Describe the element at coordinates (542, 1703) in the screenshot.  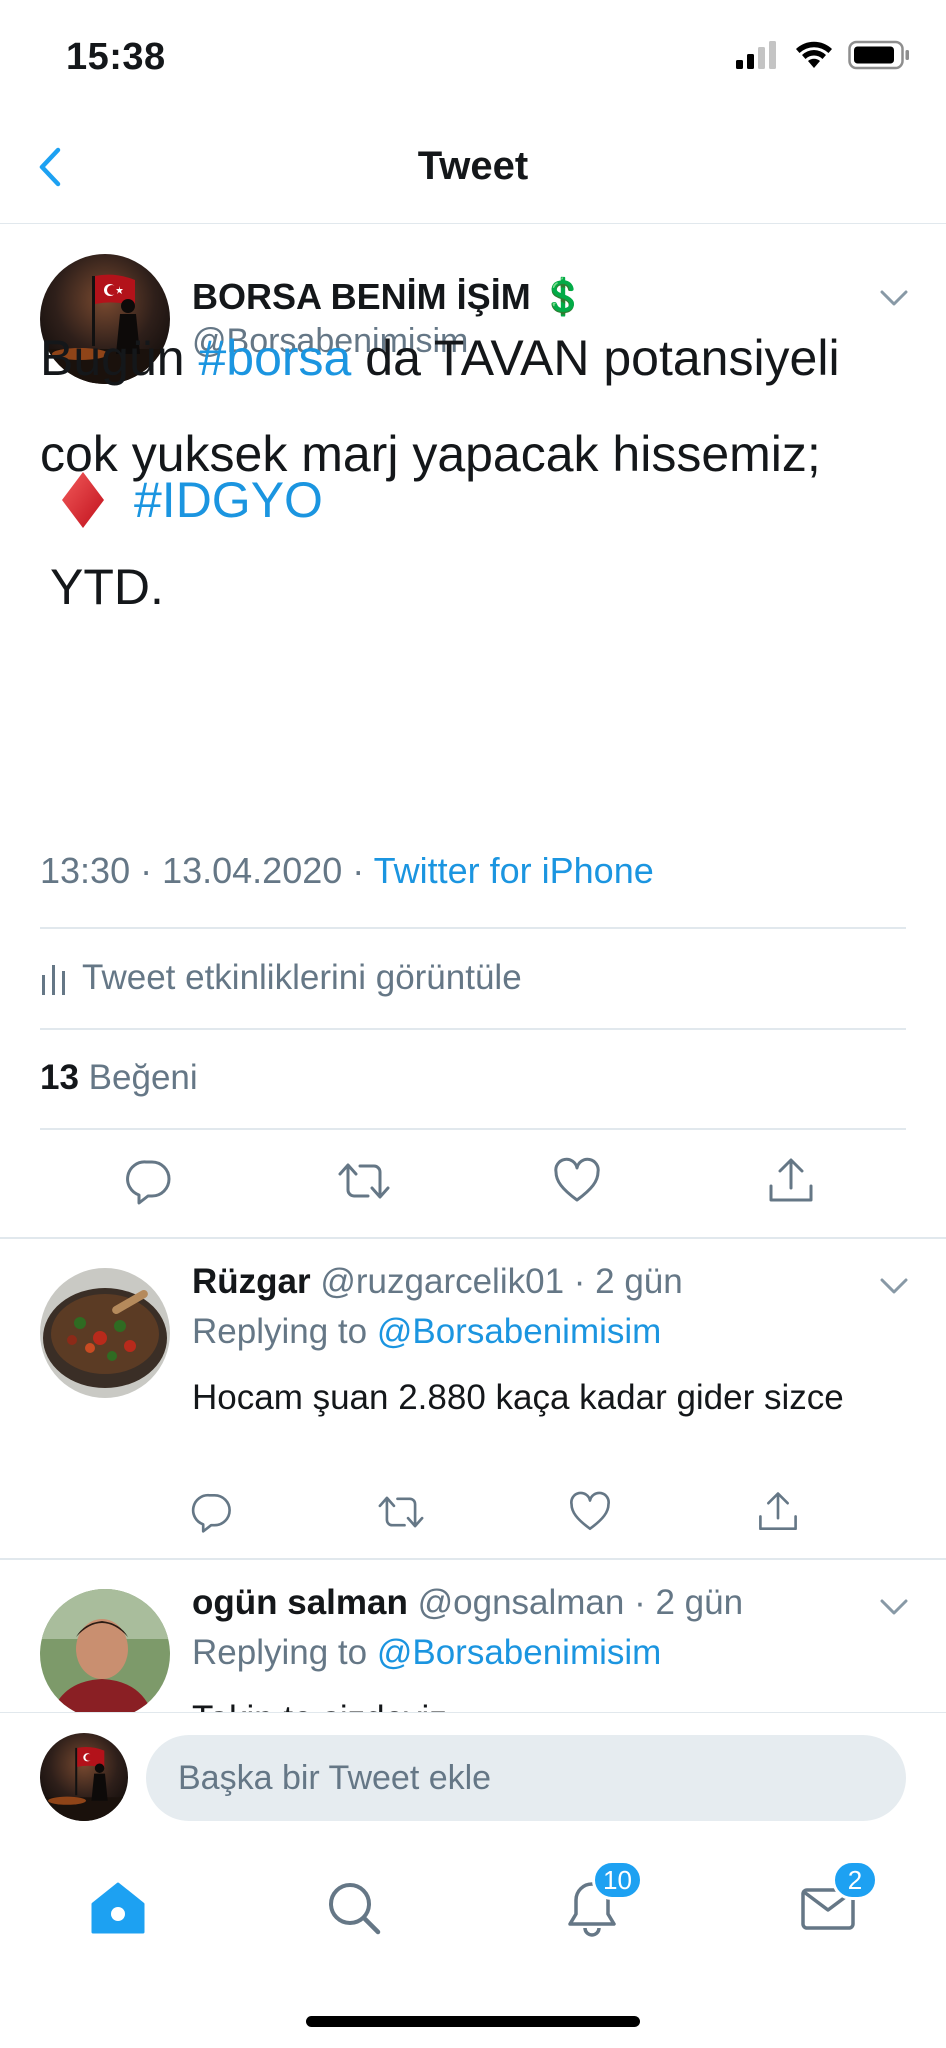
I see `reply-text: Takip te sizdeyiz` at that location.